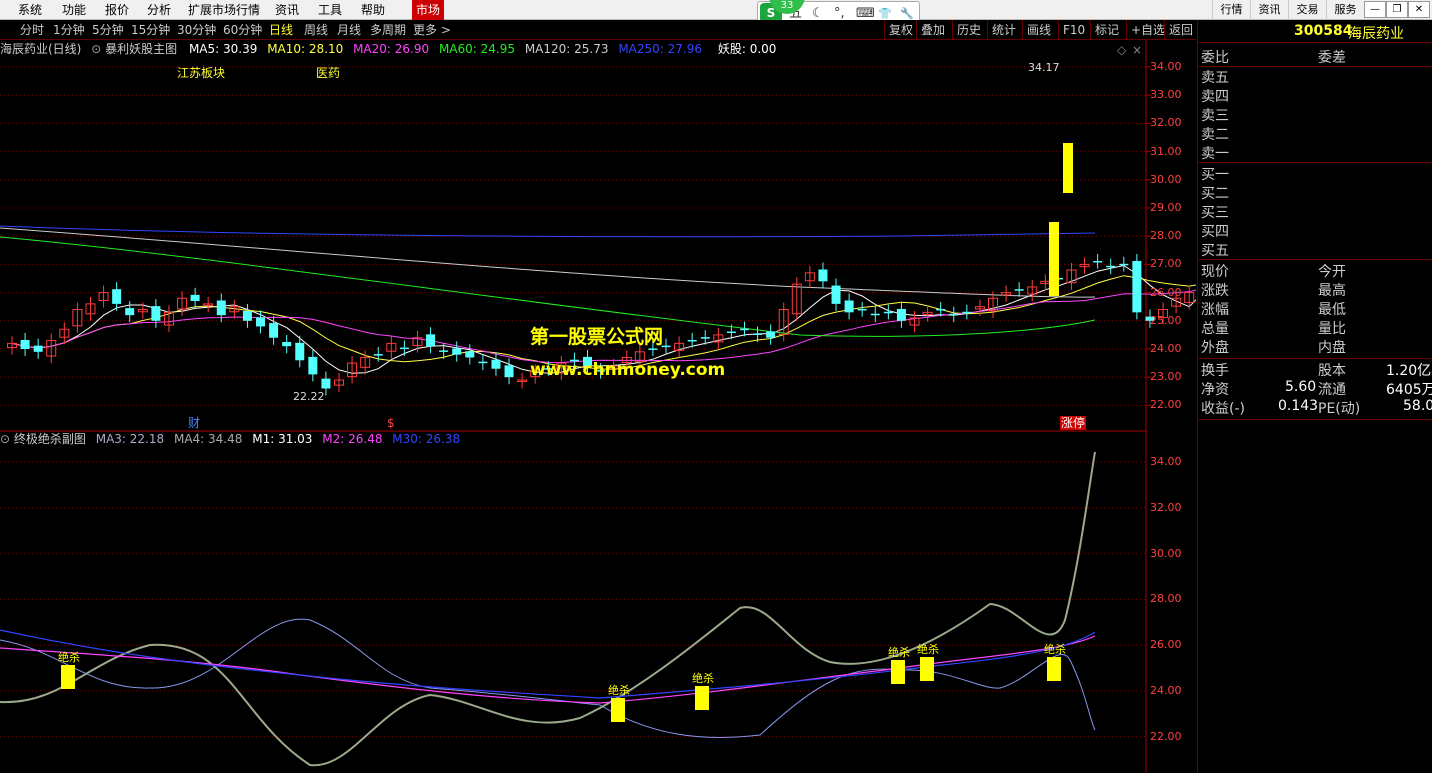 This screenshot has height=773, width=1432. What do you see at coordinates (1332, 291) in the screenshot?
I see `high-label: 最高` at bounding box center [1332, 291].